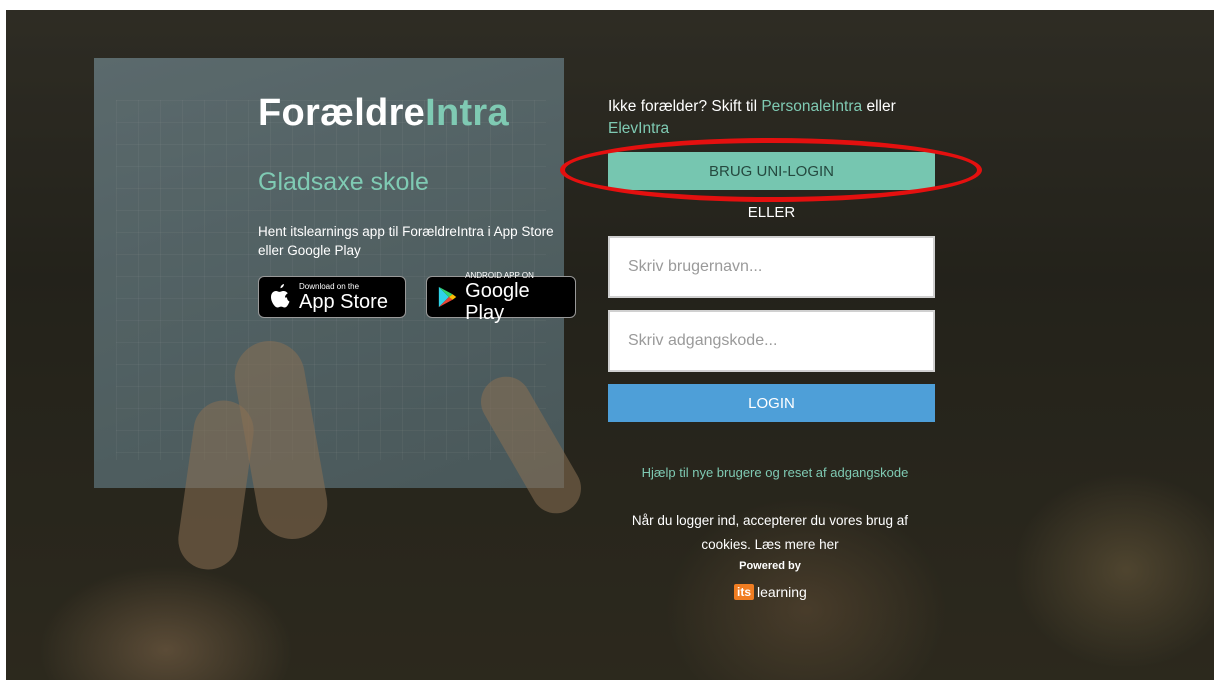 Image resolution: width=1220 pixels, height=686 pixels. Describe the element at coordinates (447, 297) in the screenshot. I see `google-play-icon` at that location.